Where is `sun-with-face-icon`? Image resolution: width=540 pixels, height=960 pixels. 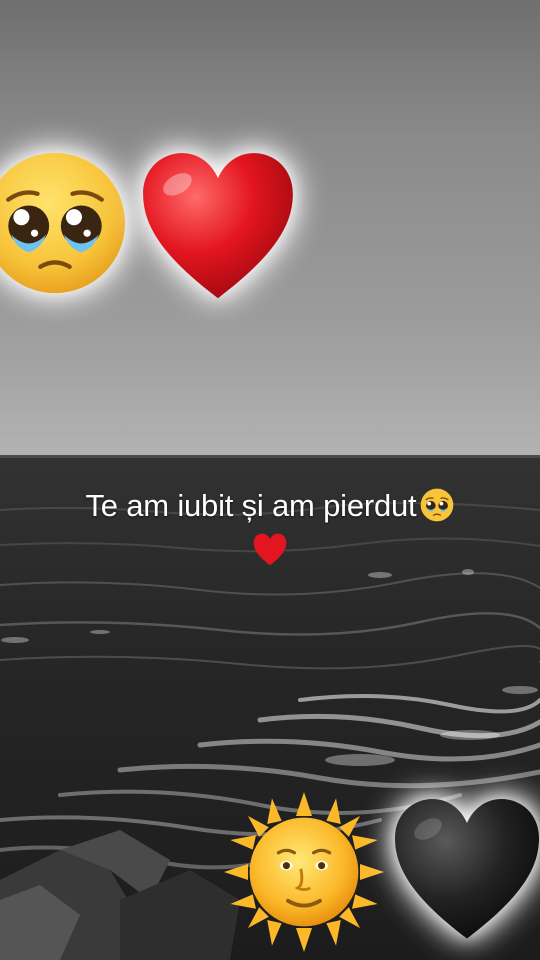
sun-with-face-icon is located at coordinates (304, 872).